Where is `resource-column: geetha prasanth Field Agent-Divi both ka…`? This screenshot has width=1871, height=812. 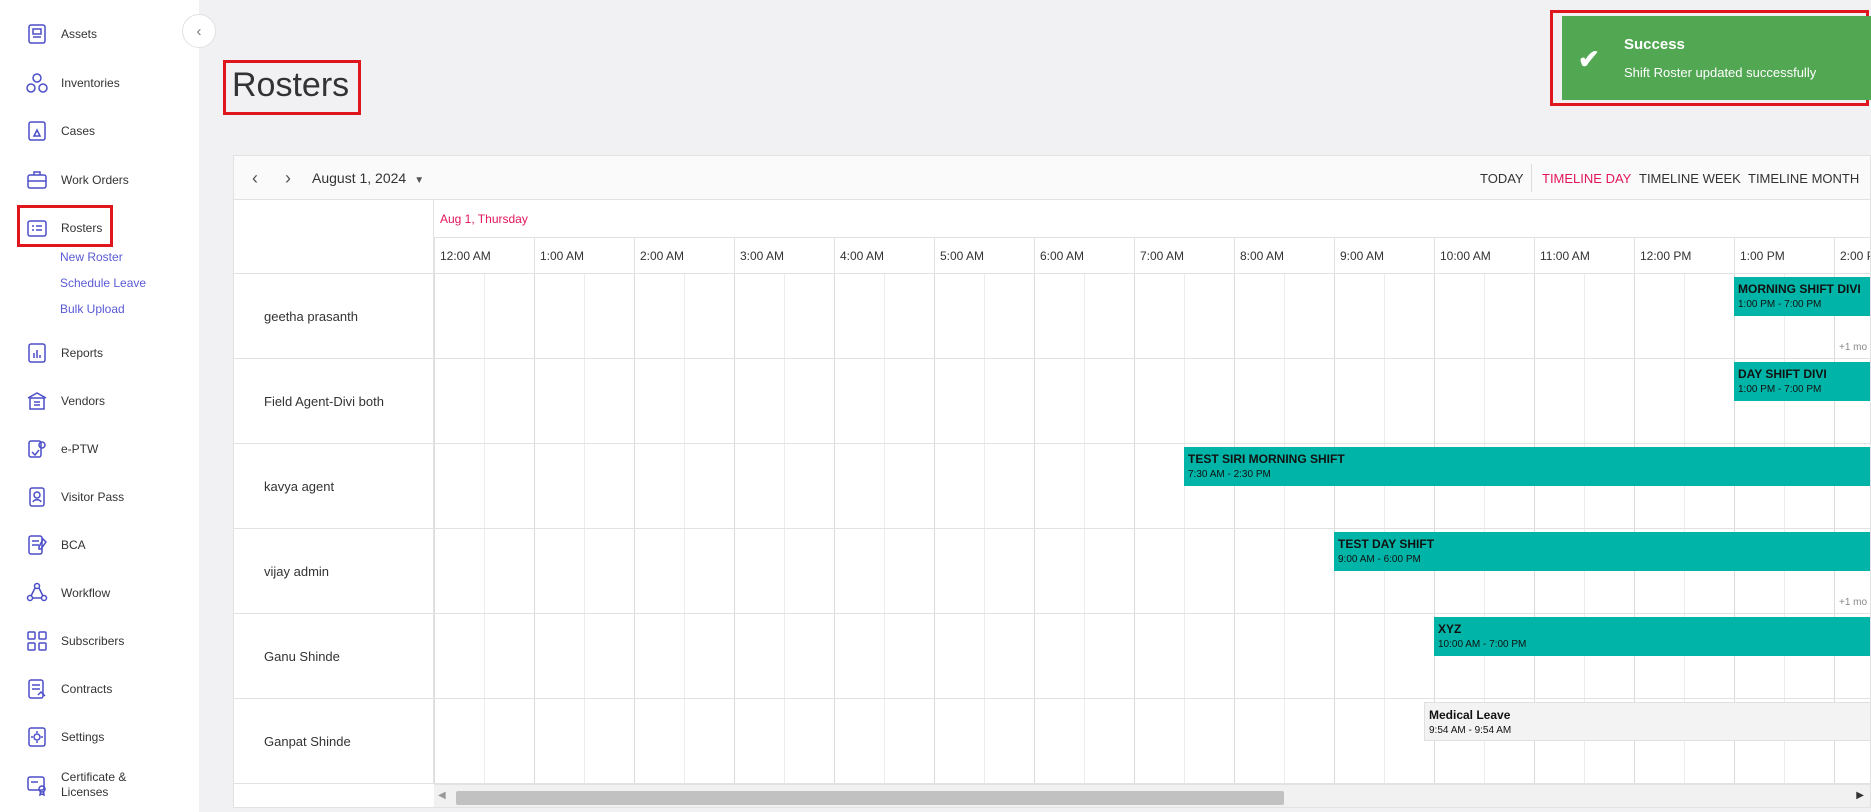
resource-column: geetha prasanth Field Agent-Divi both ka… is located at coordinates (334, 492).